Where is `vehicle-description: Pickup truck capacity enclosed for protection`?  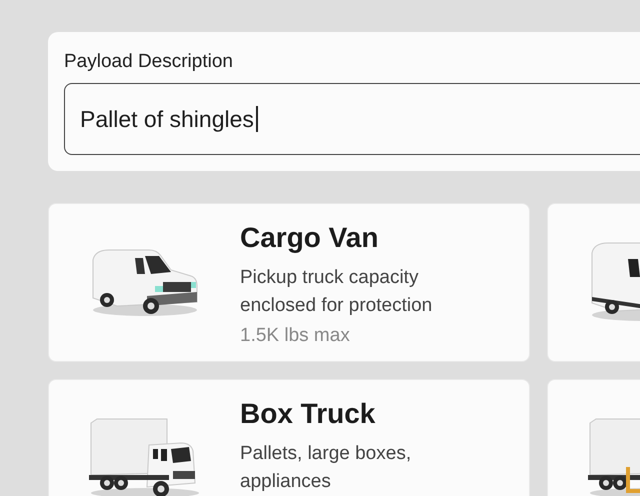
vehicle-description: Pickup truck capacity enclosed for protection is located at coordinates (337, 292).